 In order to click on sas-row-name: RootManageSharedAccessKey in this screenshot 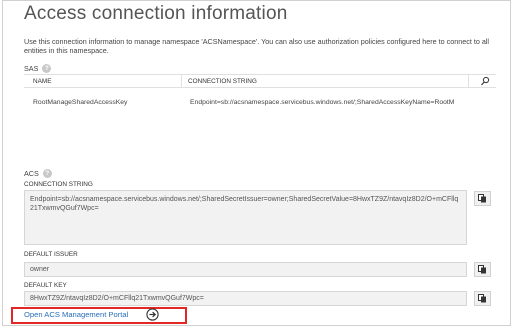, I will do `click(108, 102)`.